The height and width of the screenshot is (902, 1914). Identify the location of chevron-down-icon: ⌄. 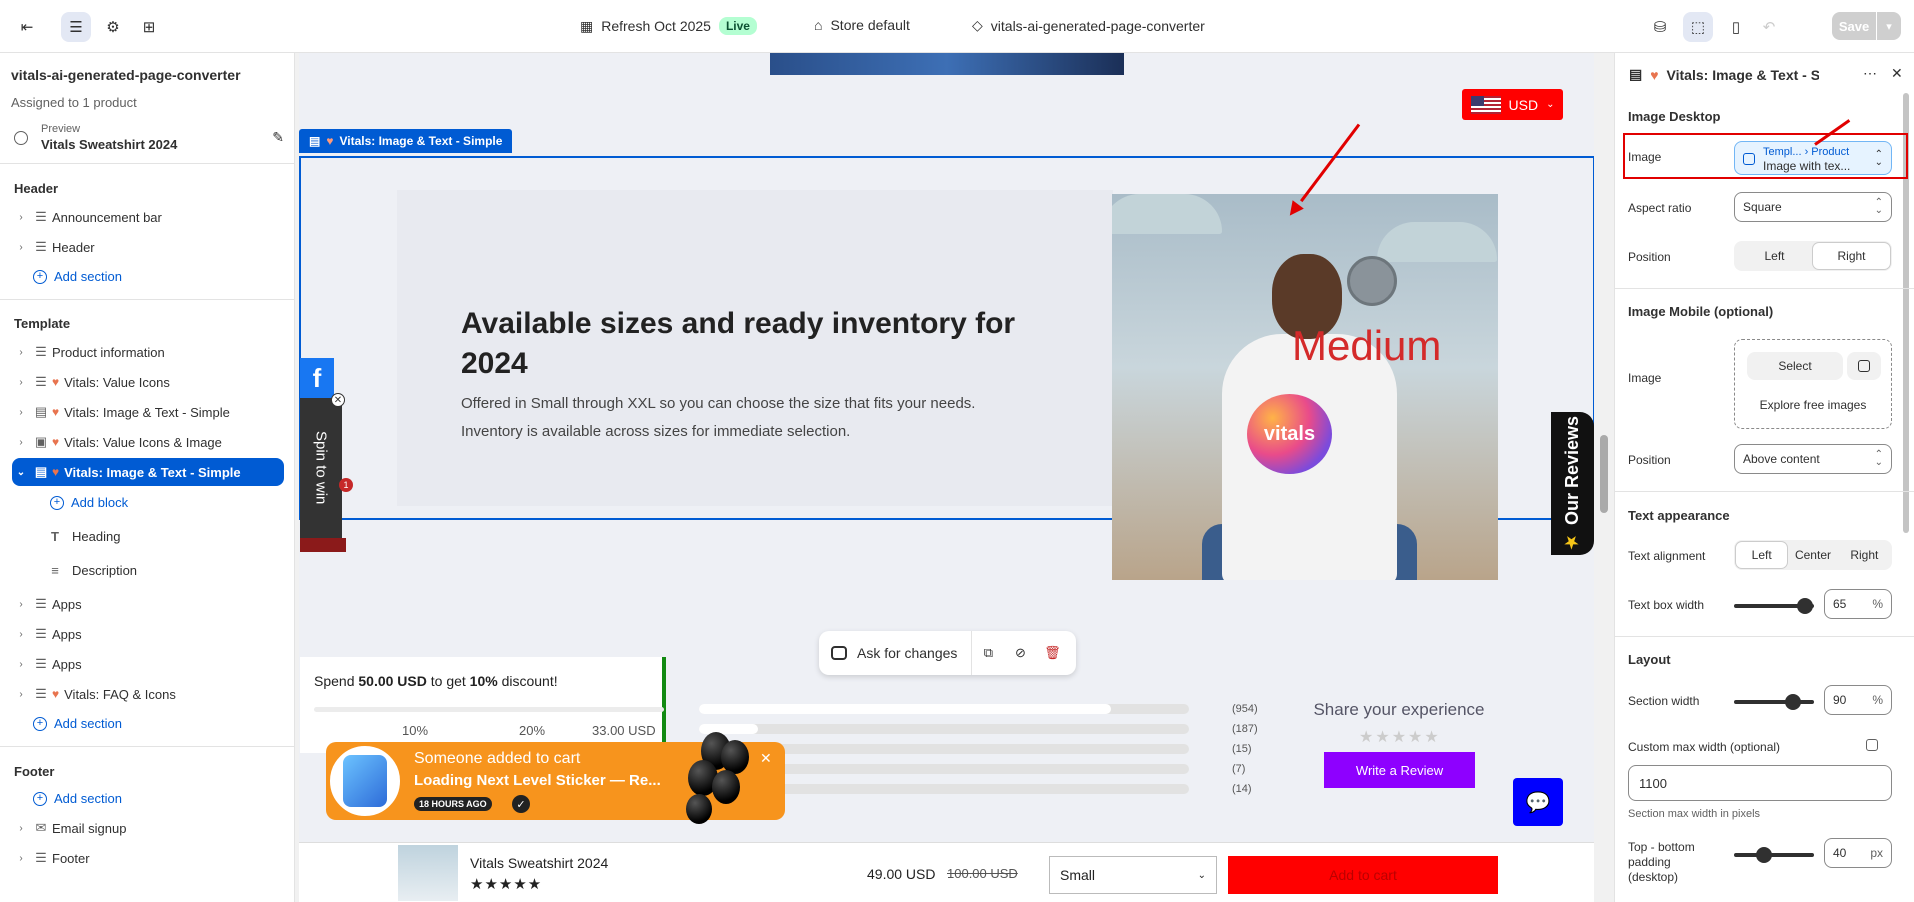
(21, 472).